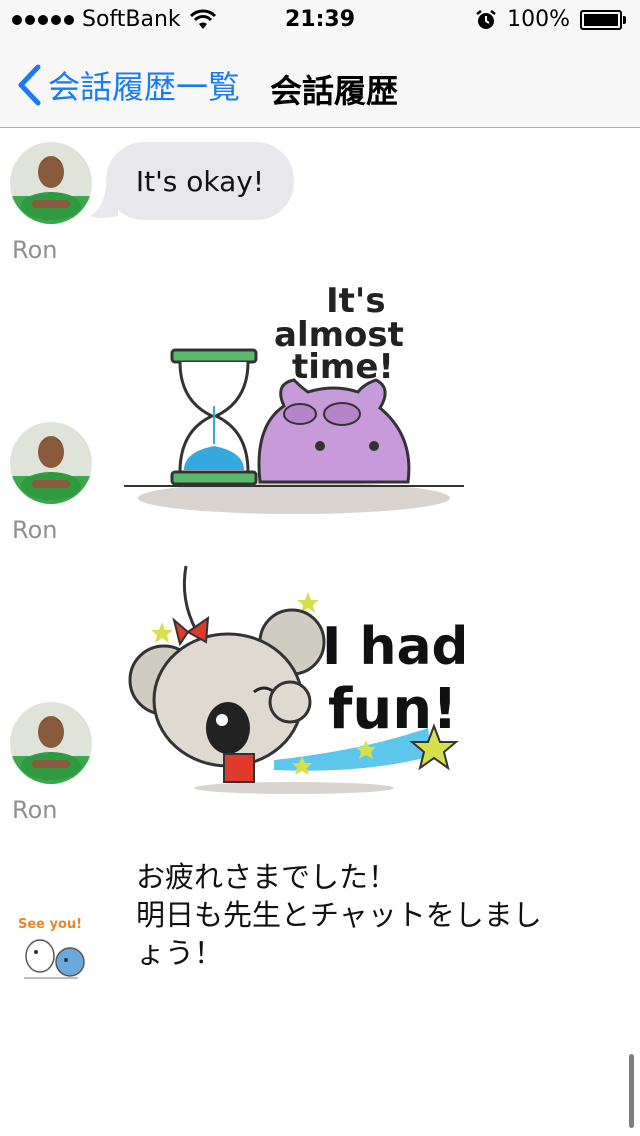 The width and height of the screenshot is (640, 1136). I want to click on back-button: 会話履歴一覧, so click(128, 85).